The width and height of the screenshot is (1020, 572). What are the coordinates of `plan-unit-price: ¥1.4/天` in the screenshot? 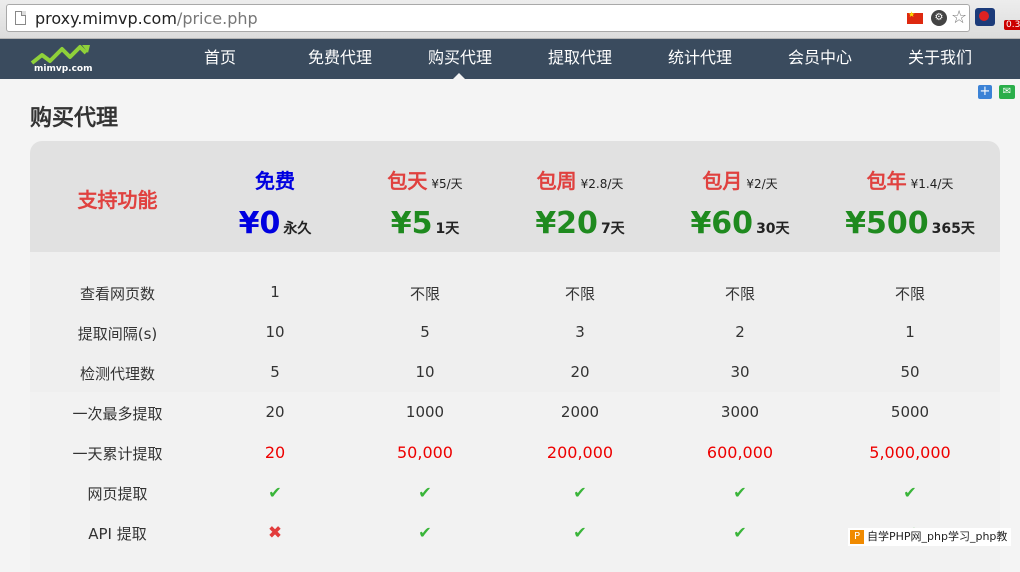 It's located at (932, 184).